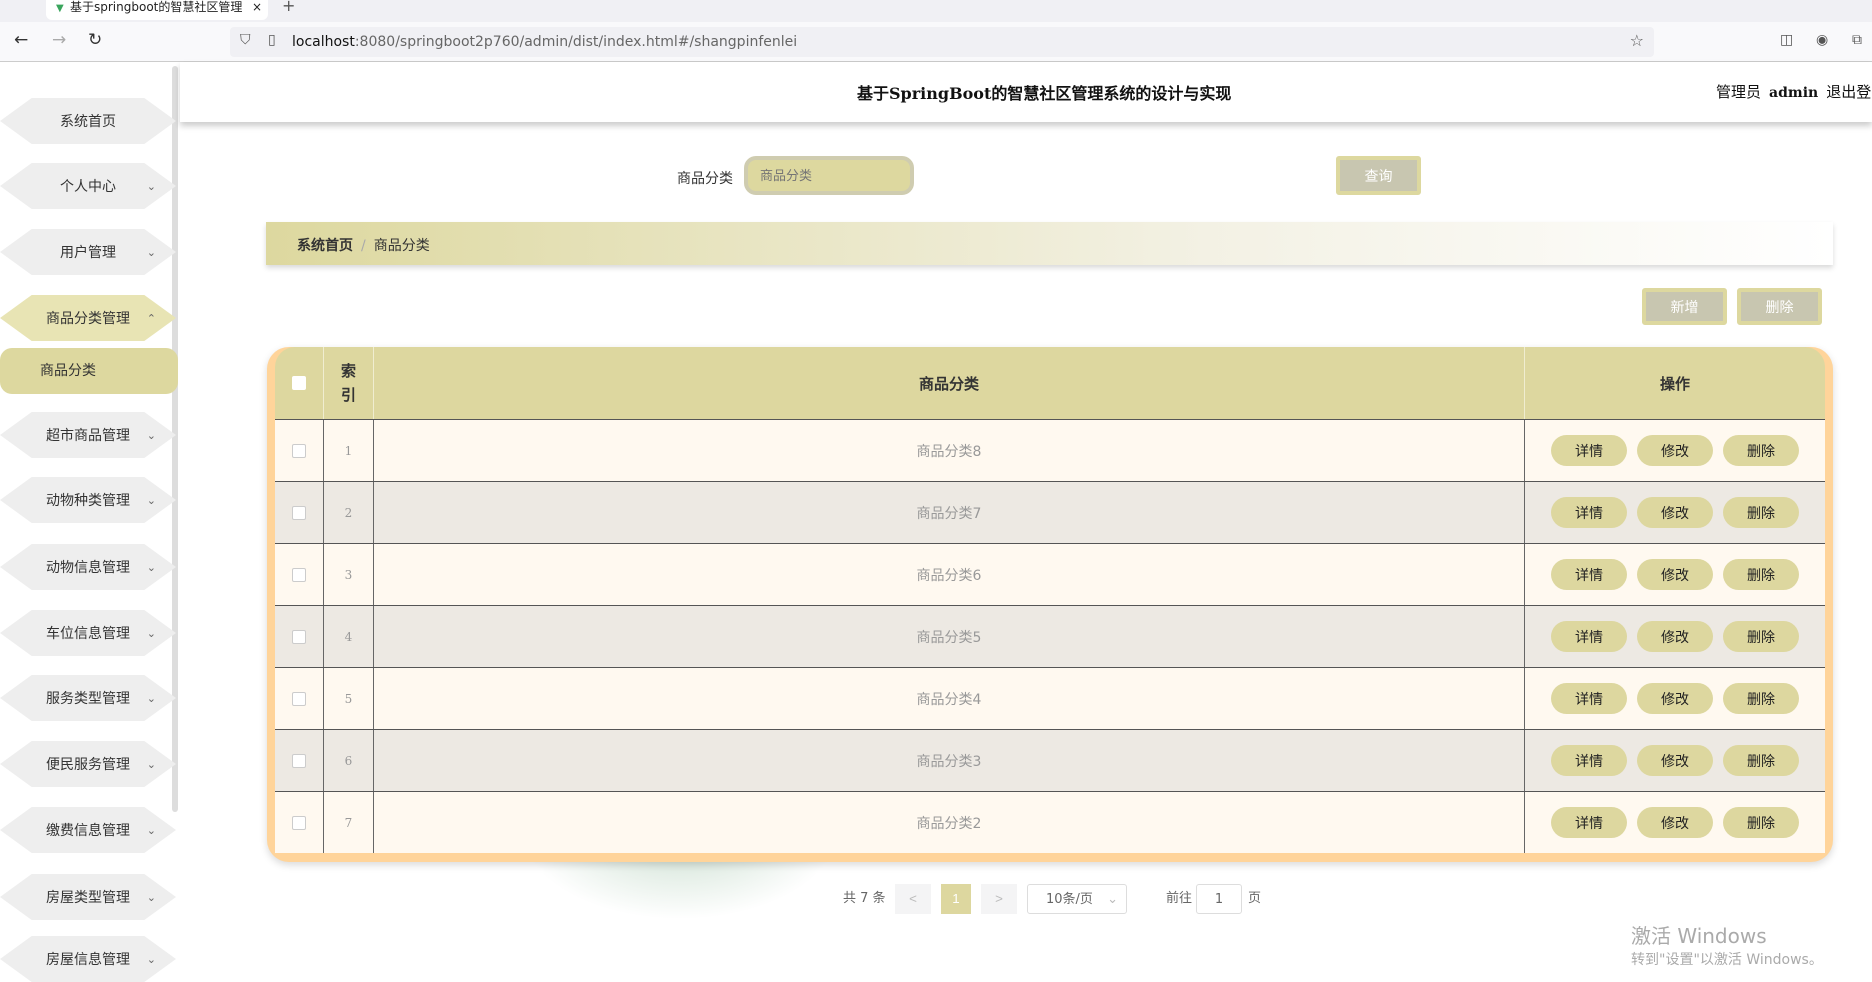  What do you see at coordinates (949, 574) in the screenshot?
I see `row-category-name: 商品分类6` at bounding box center [949, 574].